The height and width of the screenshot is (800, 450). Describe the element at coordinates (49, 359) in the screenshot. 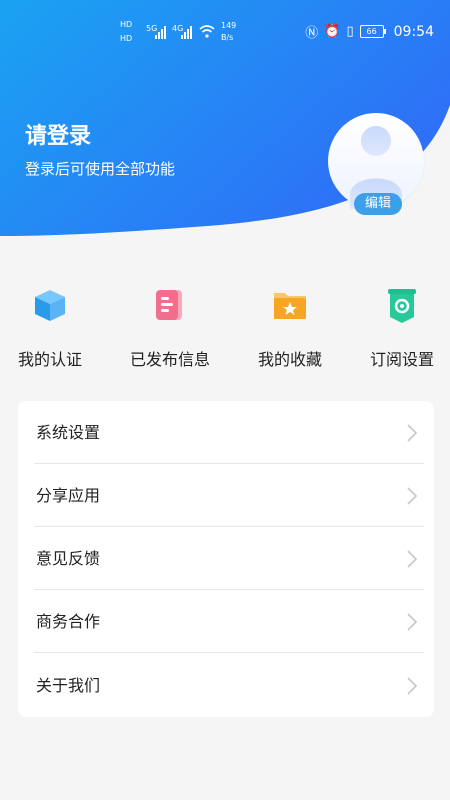

I see `shortcut-label: 我的认证` at that location.